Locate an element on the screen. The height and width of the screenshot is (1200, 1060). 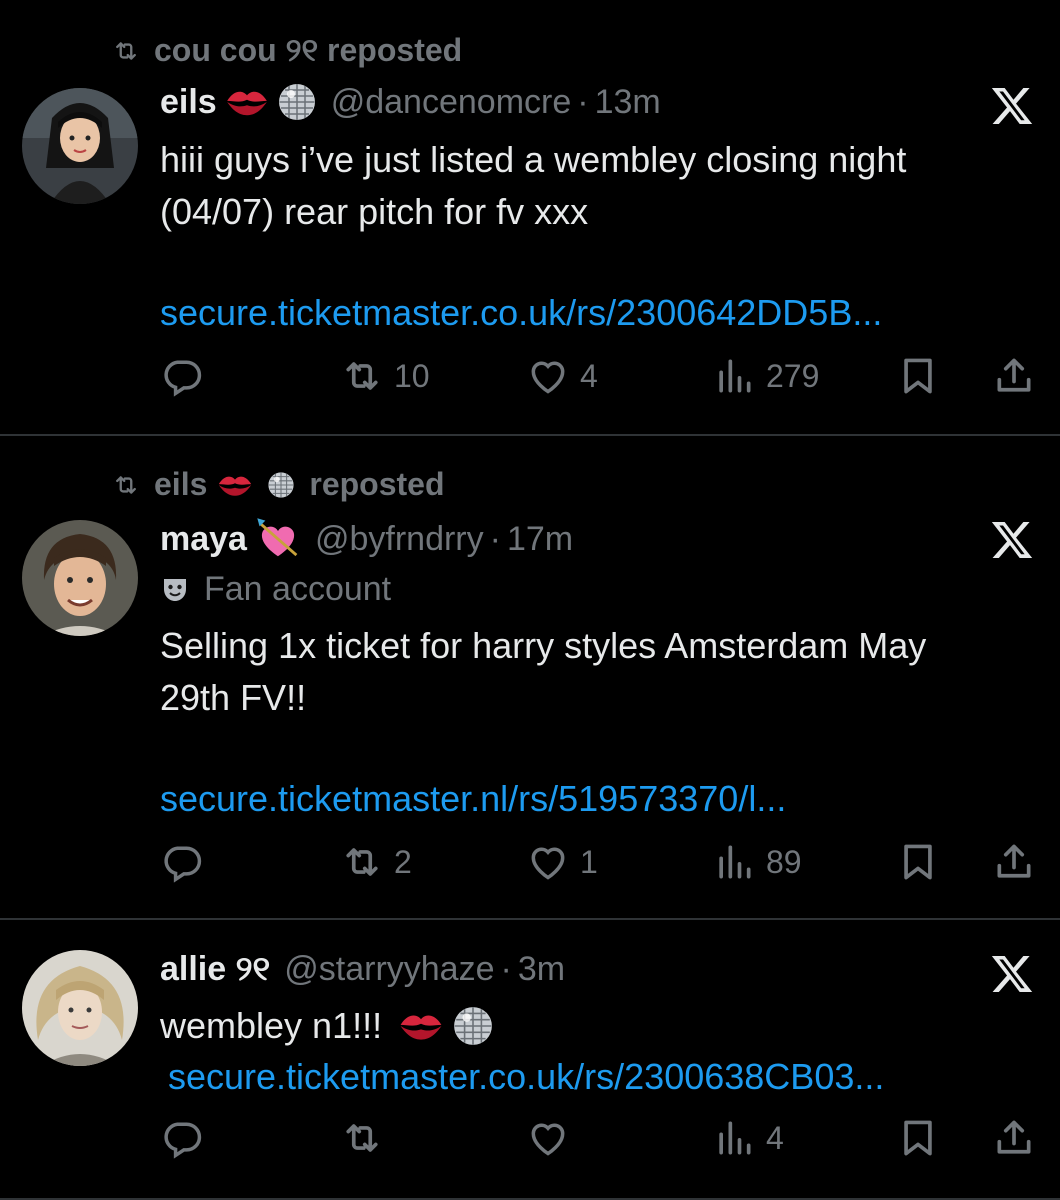
views-button: 4 is located at coordinates (748, 1138).